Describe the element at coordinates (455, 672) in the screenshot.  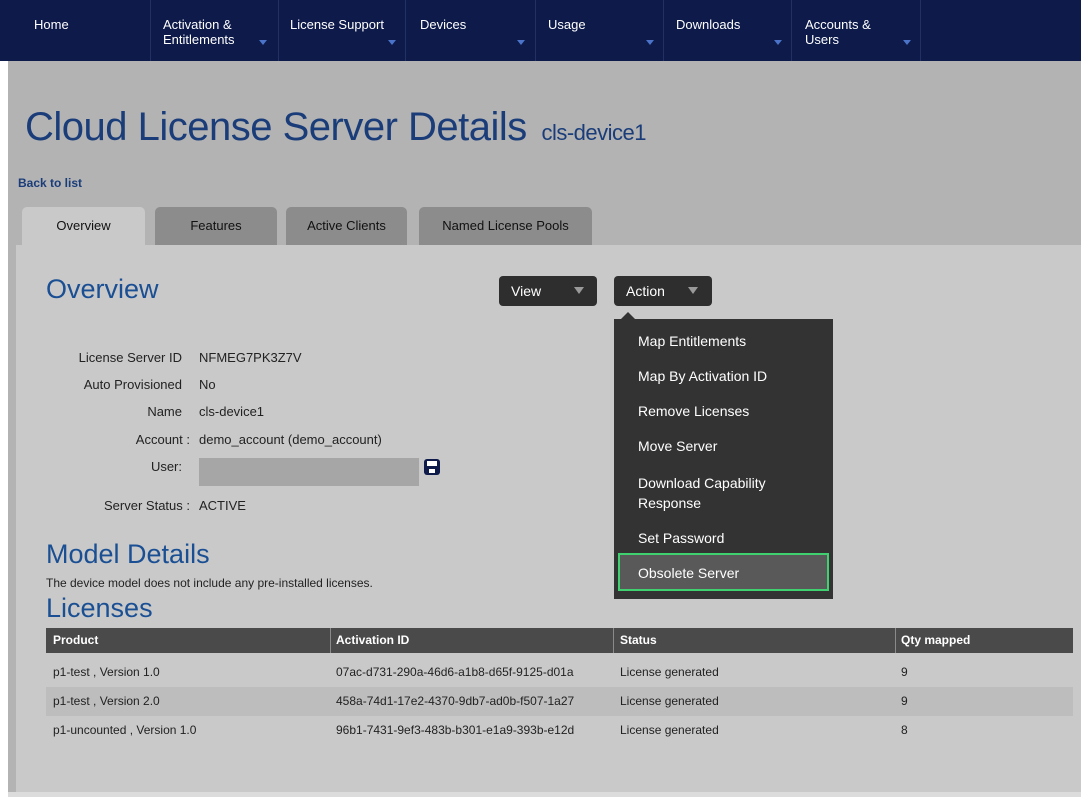
I see `table-cell-activation-id: 07ac-d731-290a-46d6-a1b8-d65f-9125-d01a` at that location.